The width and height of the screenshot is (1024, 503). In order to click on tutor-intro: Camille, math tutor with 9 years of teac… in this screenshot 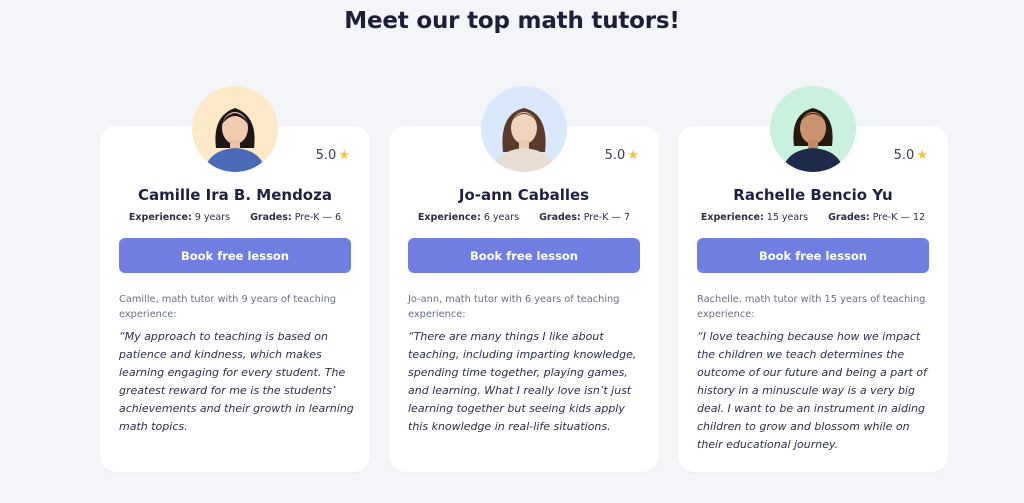, I will do `click(228, 307)`.